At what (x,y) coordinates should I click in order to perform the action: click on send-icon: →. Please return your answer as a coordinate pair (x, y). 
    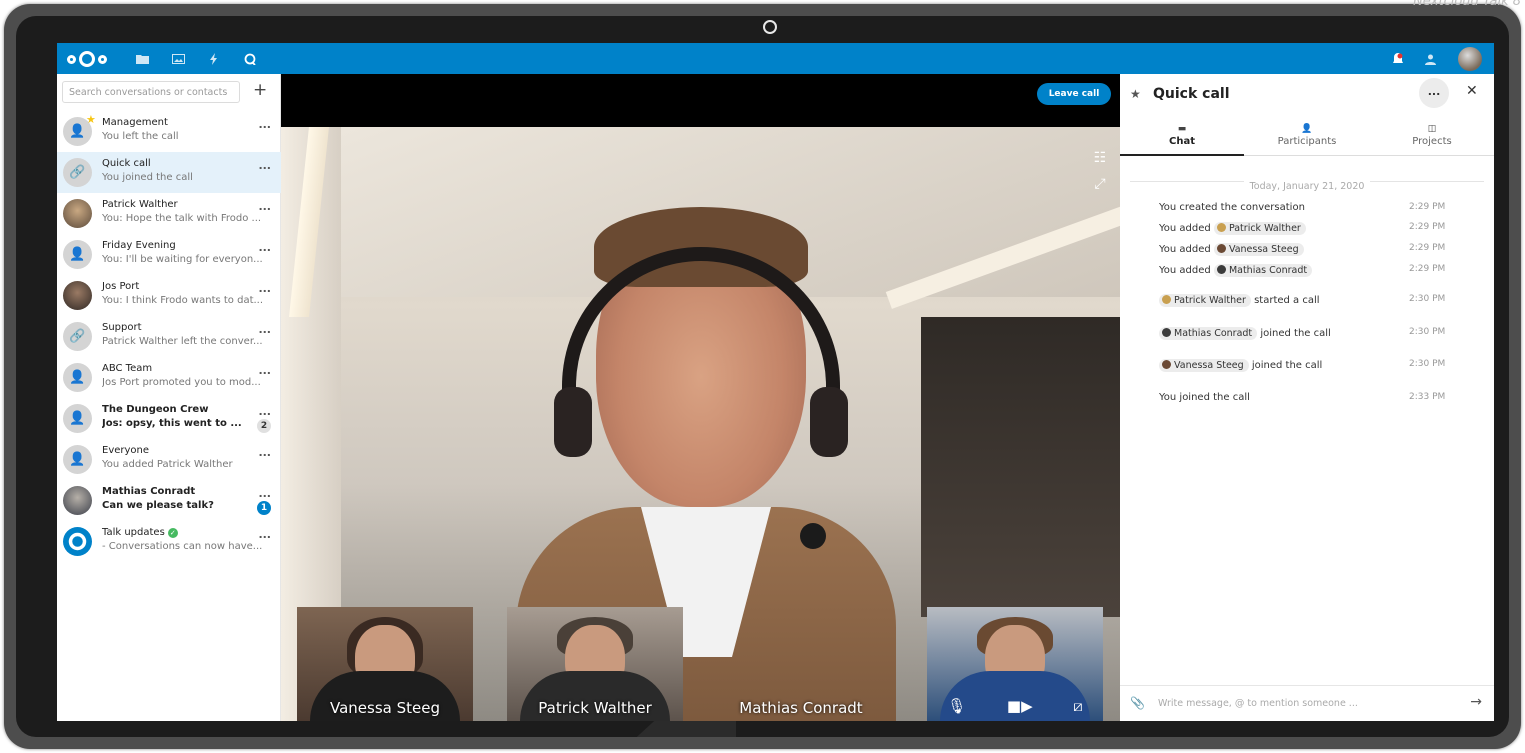
    Looking at the image, I should click on (1476, 702).